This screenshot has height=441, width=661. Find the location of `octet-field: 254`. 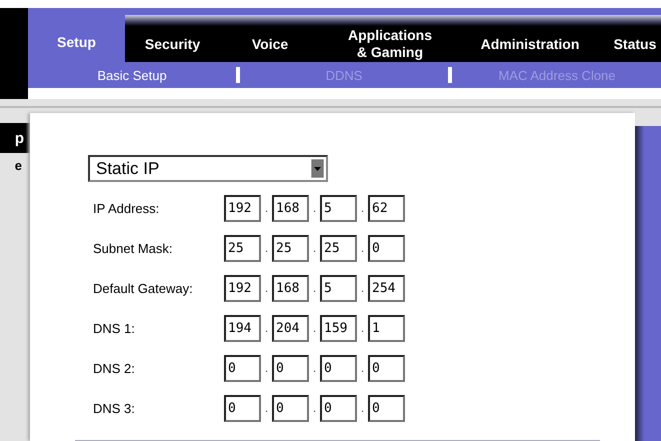

octet-field: 254 is located at coordinates (386, 288).